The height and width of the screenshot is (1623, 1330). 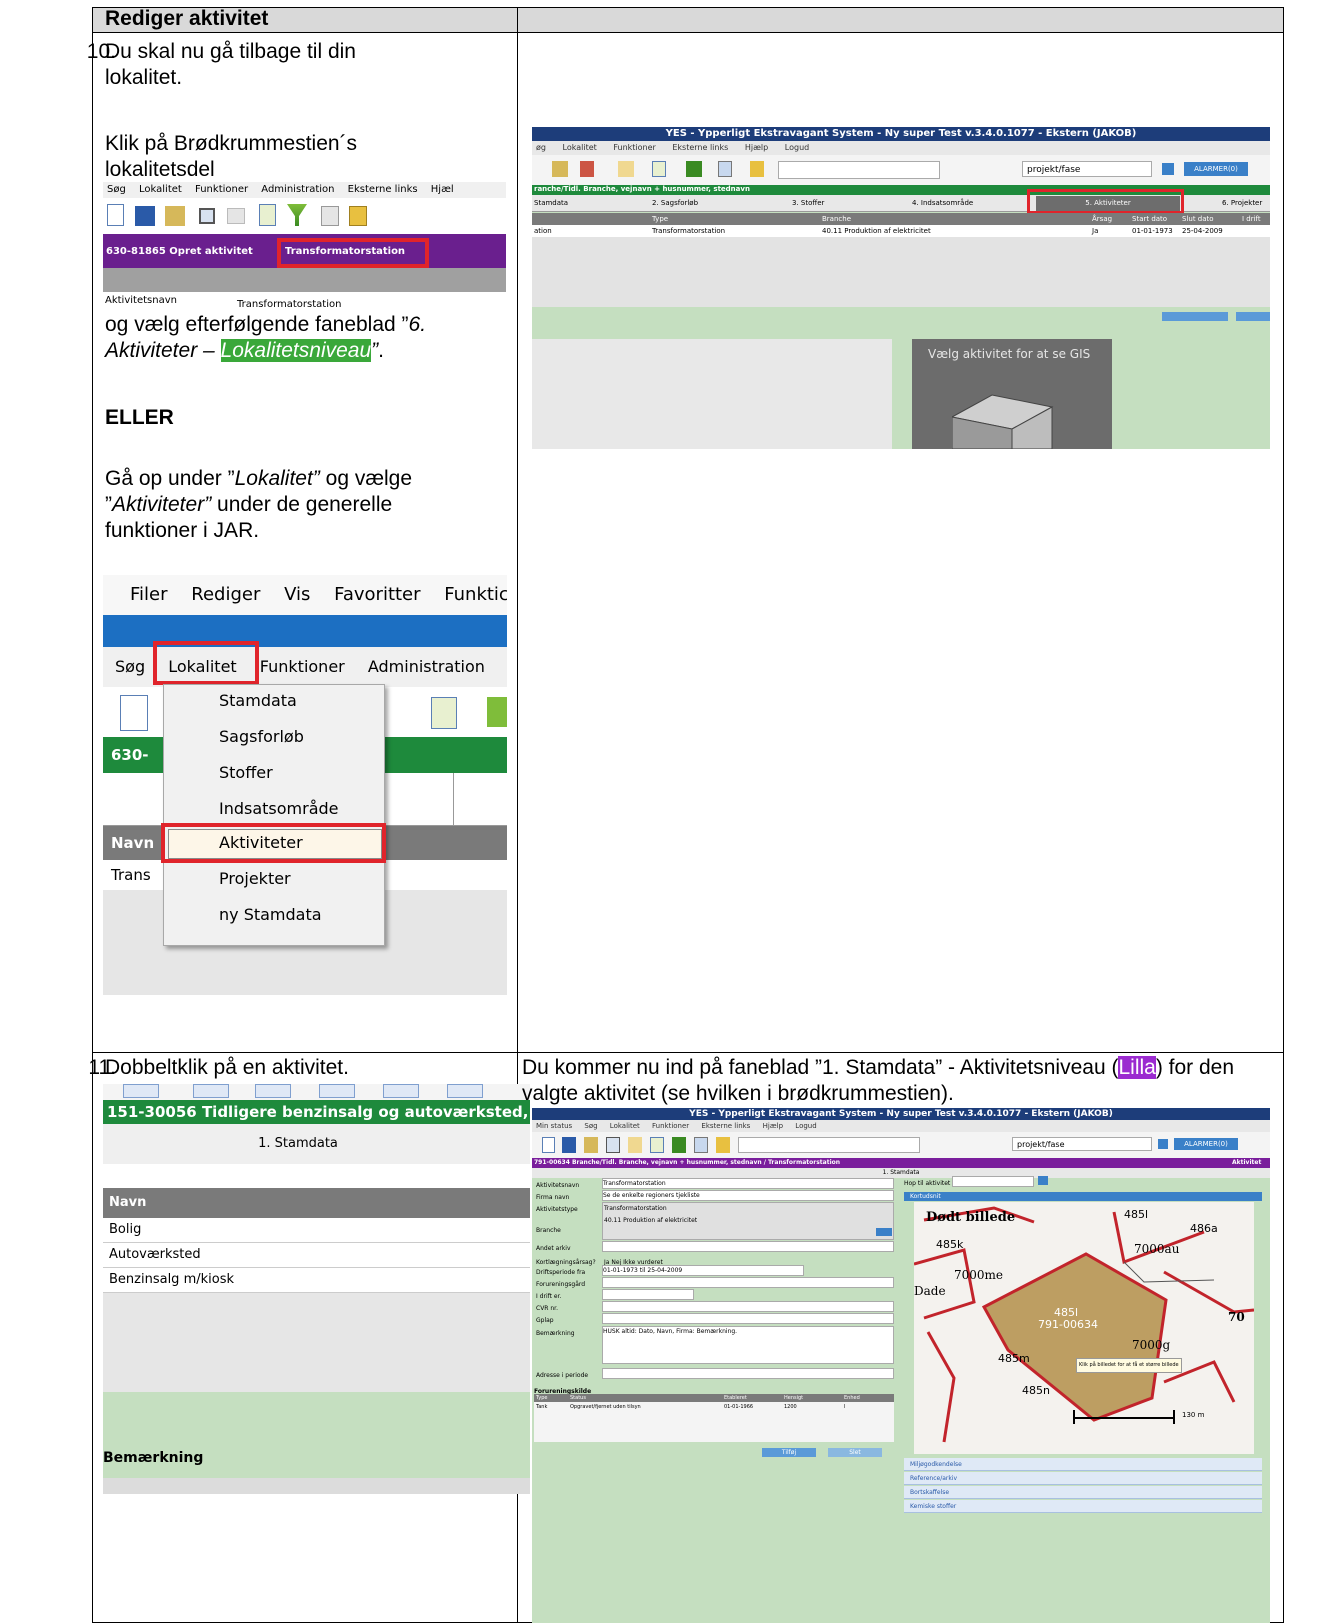 What do you see at coordinates (748, 1306) in the screenshot?
I see `cvr-input` at bounding box center [748, 1306].